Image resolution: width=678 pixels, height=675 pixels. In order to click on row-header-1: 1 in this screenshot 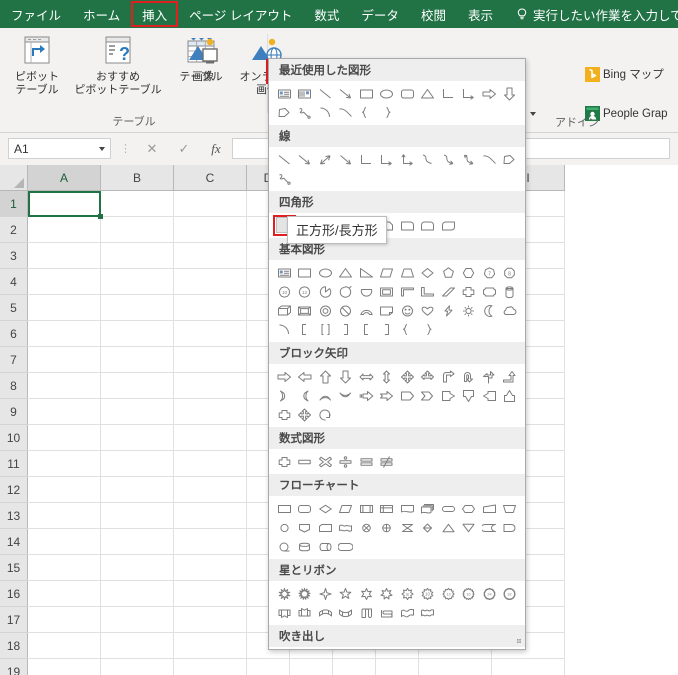, I will do `click(14, 203)`.